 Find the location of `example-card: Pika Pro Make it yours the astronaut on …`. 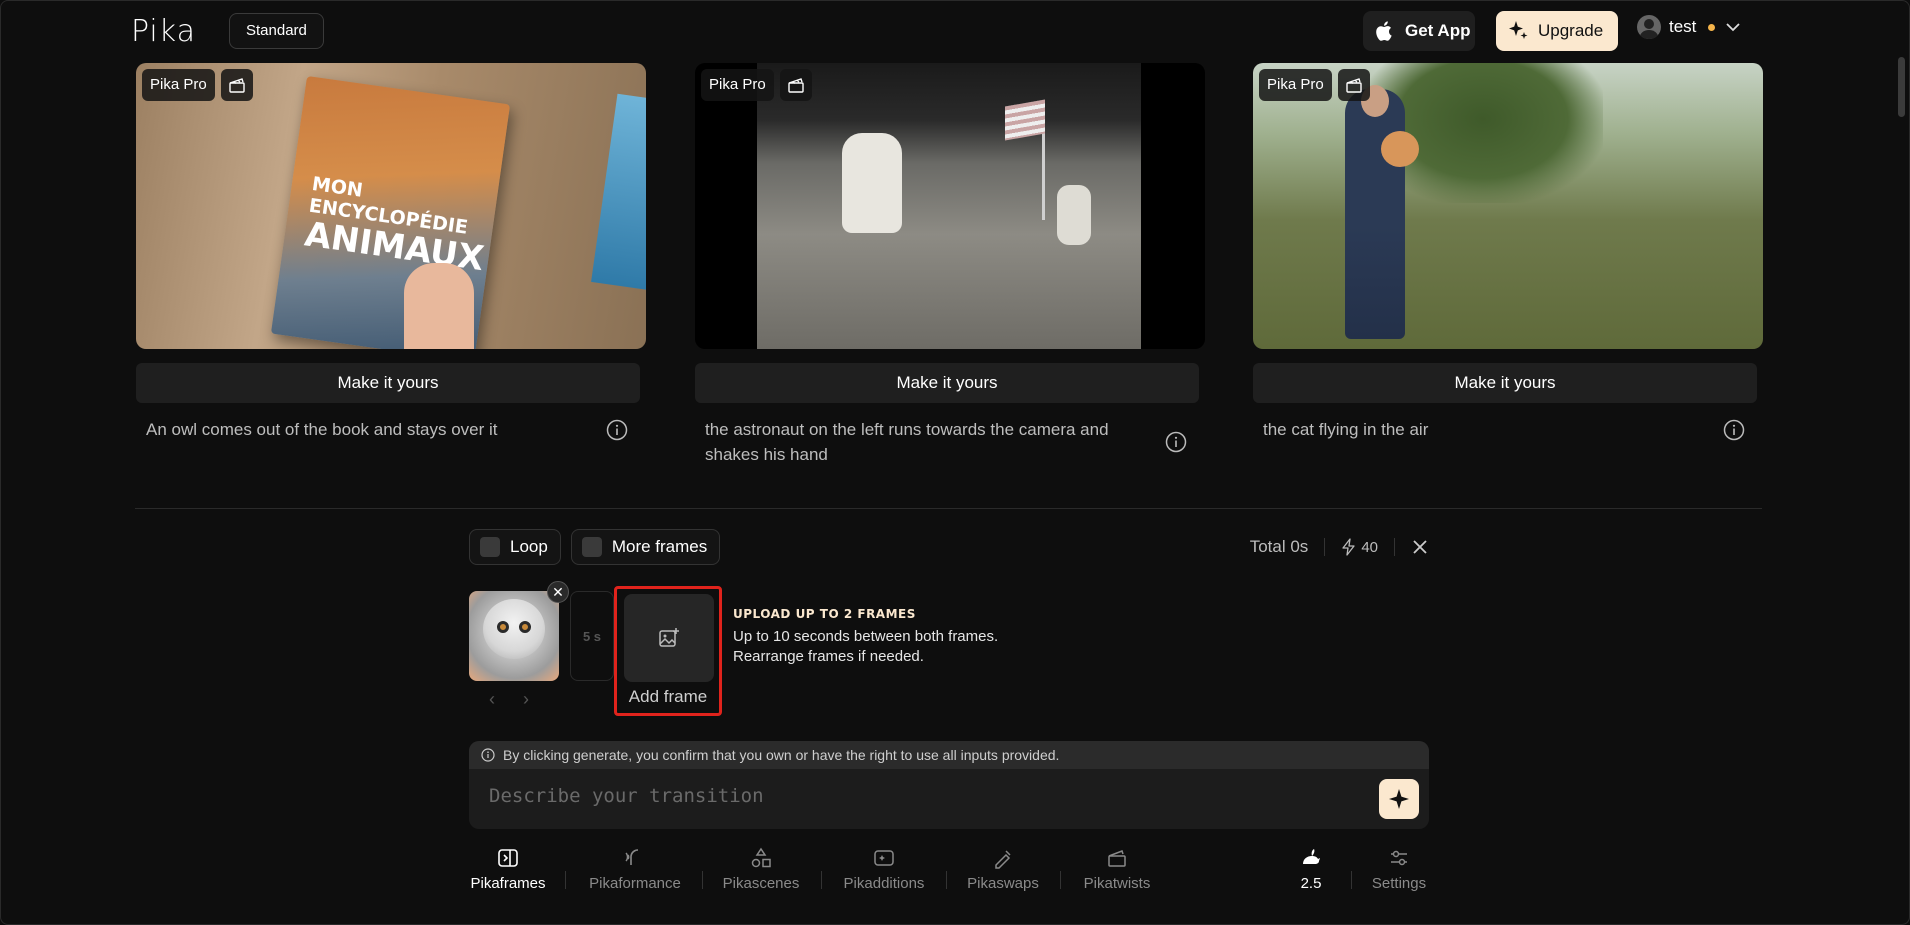

example-card: Pika Pro Make it yours the astronaut on … is located at coordinates (950, 265).